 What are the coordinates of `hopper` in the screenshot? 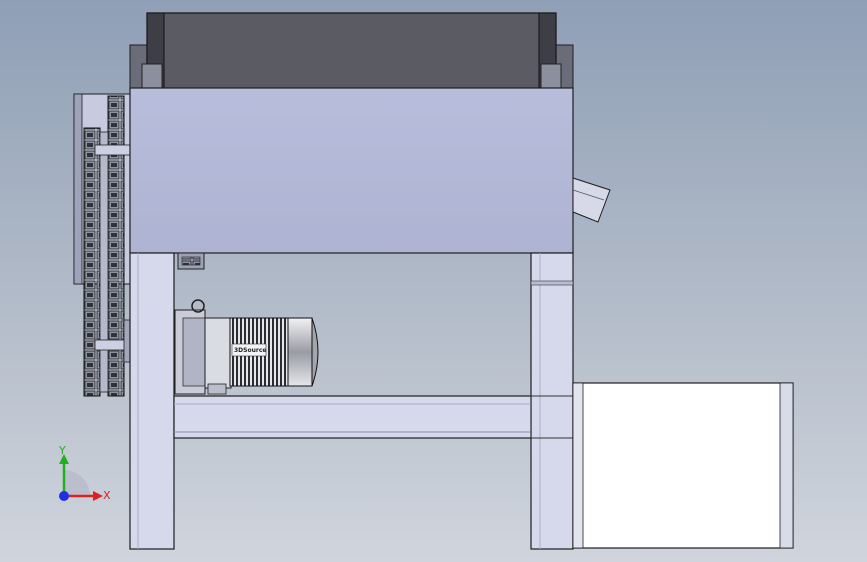 It's located at (351, 53).